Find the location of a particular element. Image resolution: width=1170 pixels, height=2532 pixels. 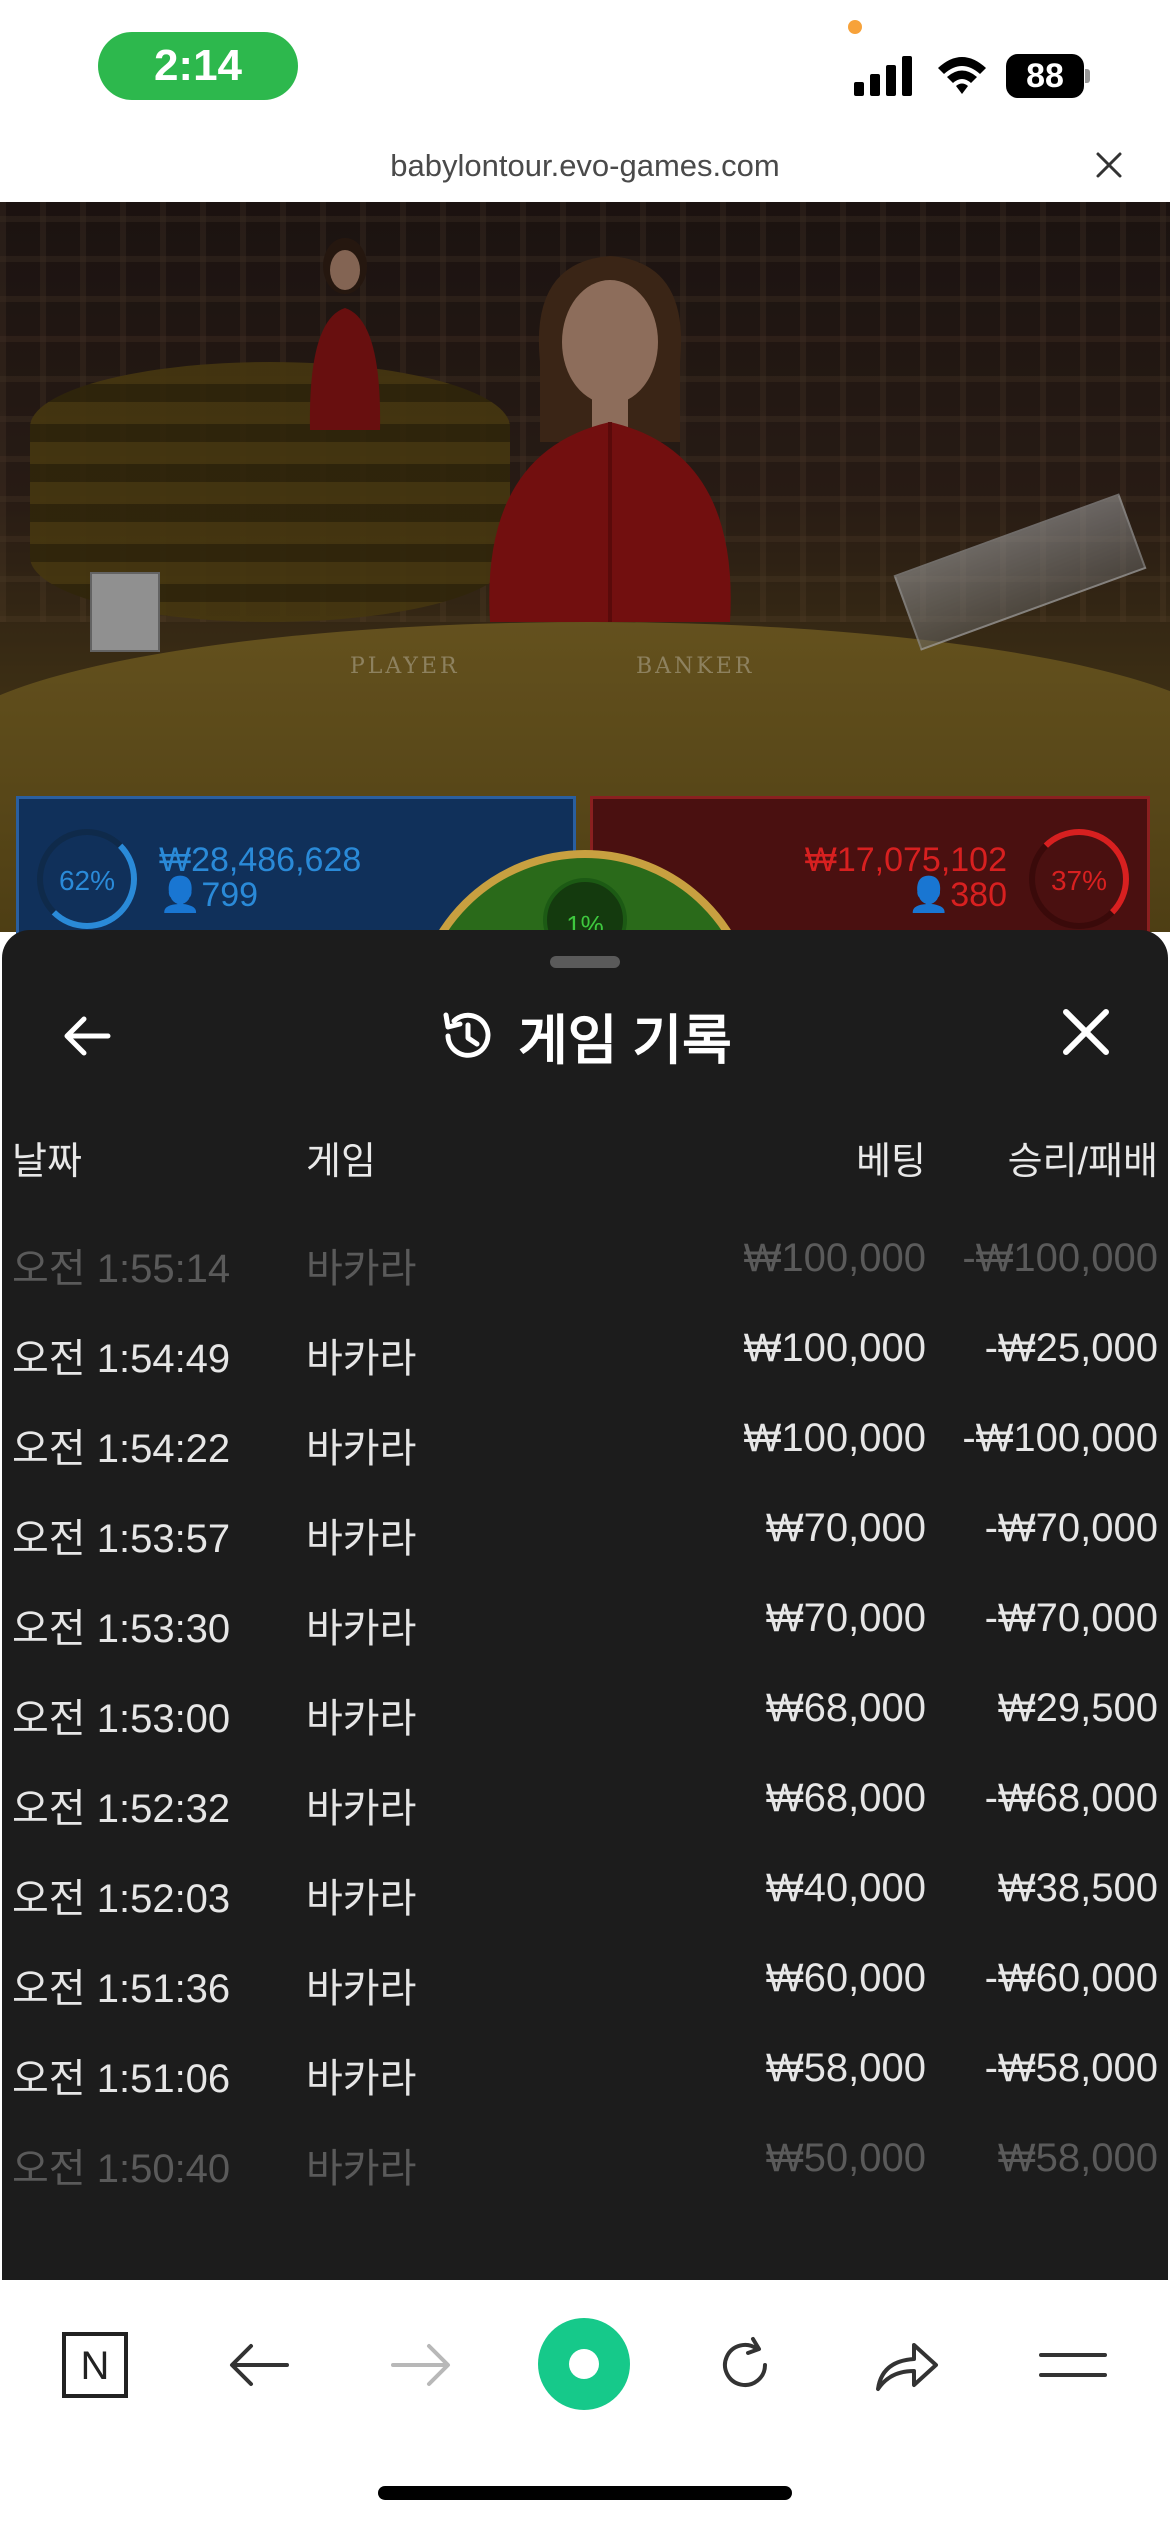

row-result: ₩29,500 is located at coordinates (1077, 1708).